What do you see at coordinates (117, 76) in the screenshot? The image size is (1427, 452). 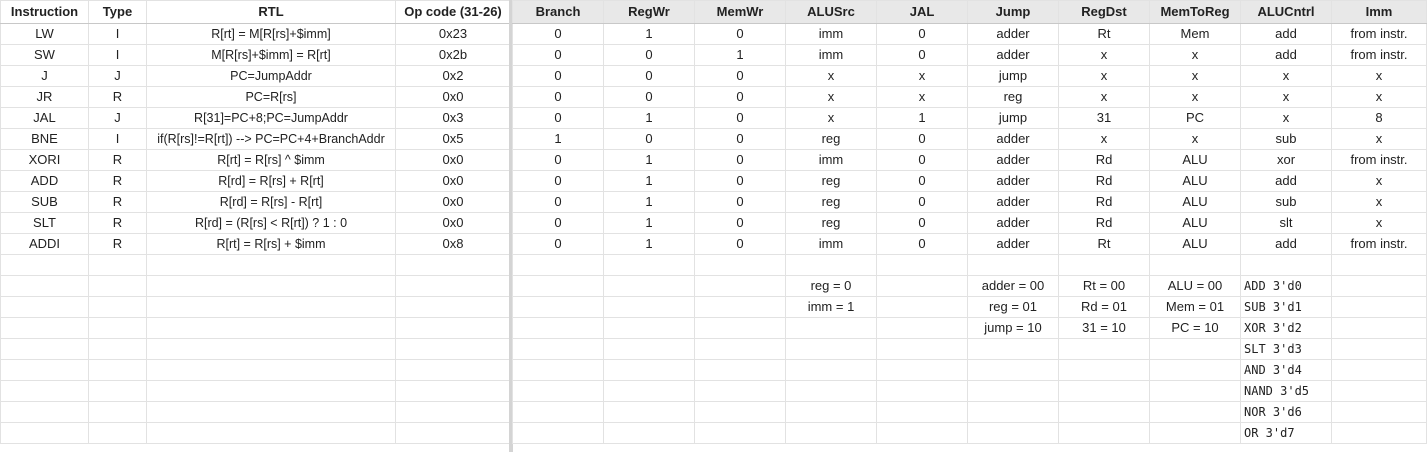 I see `cell-type: J` at bounding box center [117, 76].